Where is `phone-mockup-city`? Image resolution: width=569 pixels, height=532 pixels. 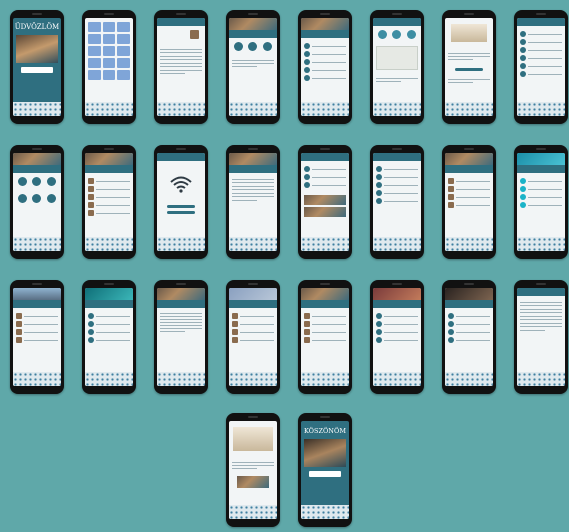
phone-mockup-city is located at coordinates (37, 337).